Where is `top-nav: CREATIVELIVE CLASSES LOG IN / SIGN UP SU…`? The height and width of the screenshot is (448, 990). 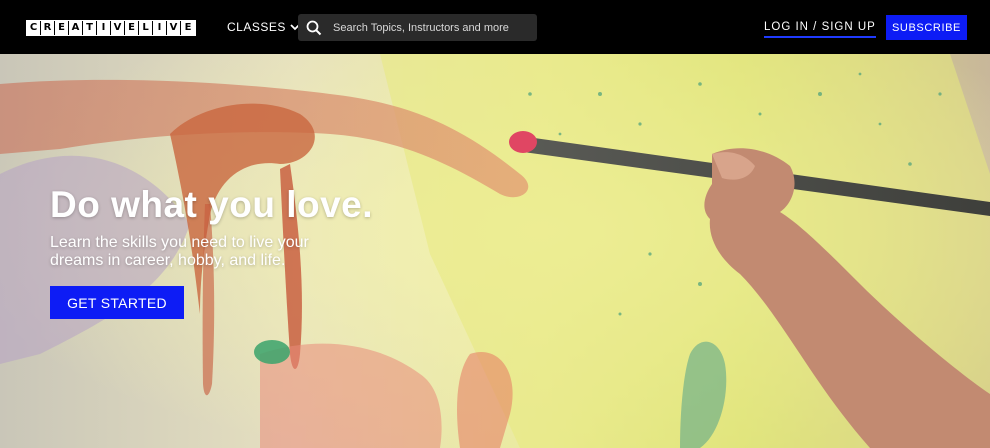
top-nav: CREATIVELIVE CLASSES LOG IN / SIGN UP SU… is located at coordinates (495, 27).